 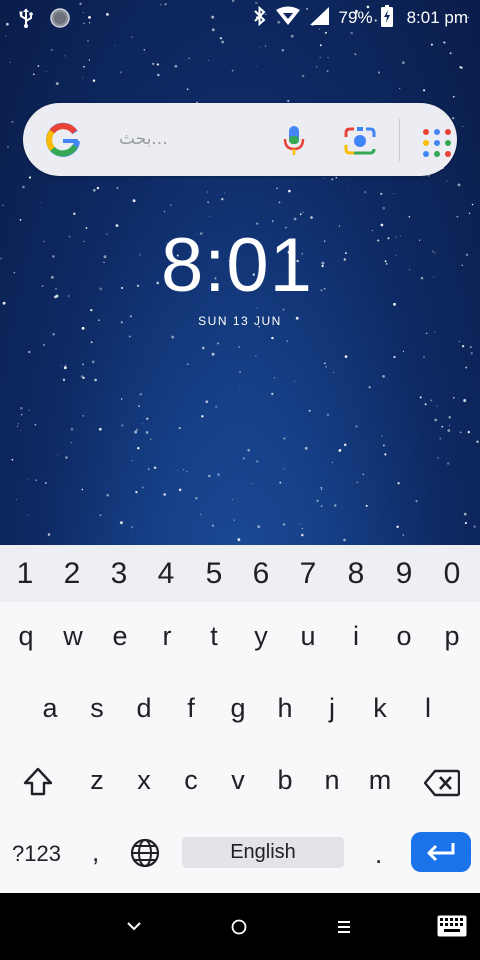 What do you see at coordinates (356, 574) in the screenshot?
I see `key-8: 8` at bounding box center [356, 574].